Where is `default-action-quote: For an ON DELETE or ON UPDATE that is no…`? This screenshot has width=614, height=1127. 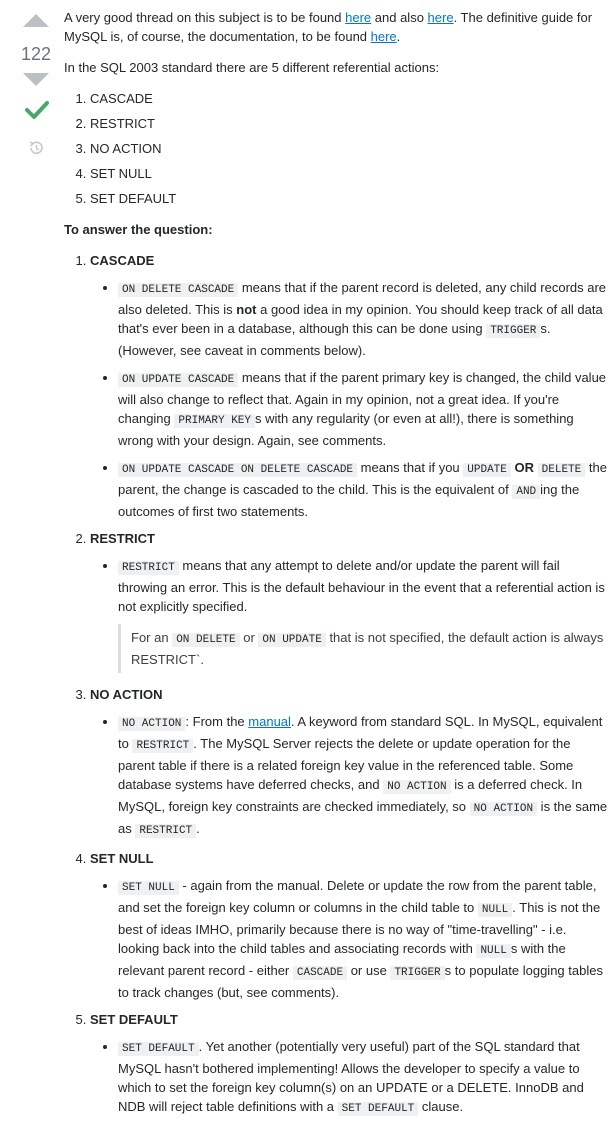
default-action-quote: For an ON DELETE or ON UPDATE that is no… is located at coordinates (364, 648).